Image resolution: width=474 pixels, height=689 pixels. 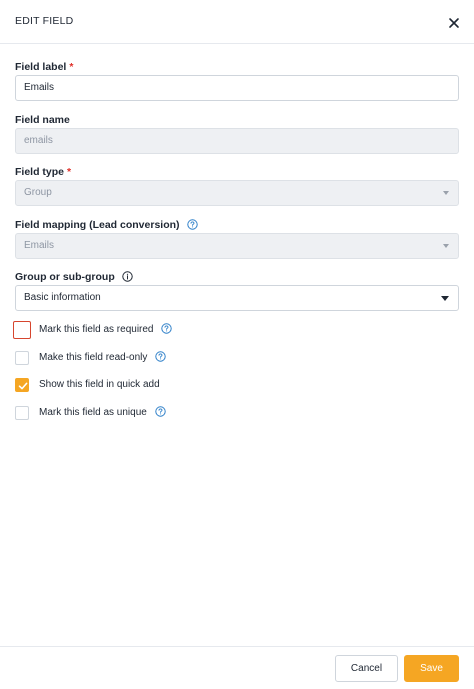 What do you see at coordinates (237, 193) in the screenshot?
I see `field-type-select: Group` at bounding box center [237, 193].